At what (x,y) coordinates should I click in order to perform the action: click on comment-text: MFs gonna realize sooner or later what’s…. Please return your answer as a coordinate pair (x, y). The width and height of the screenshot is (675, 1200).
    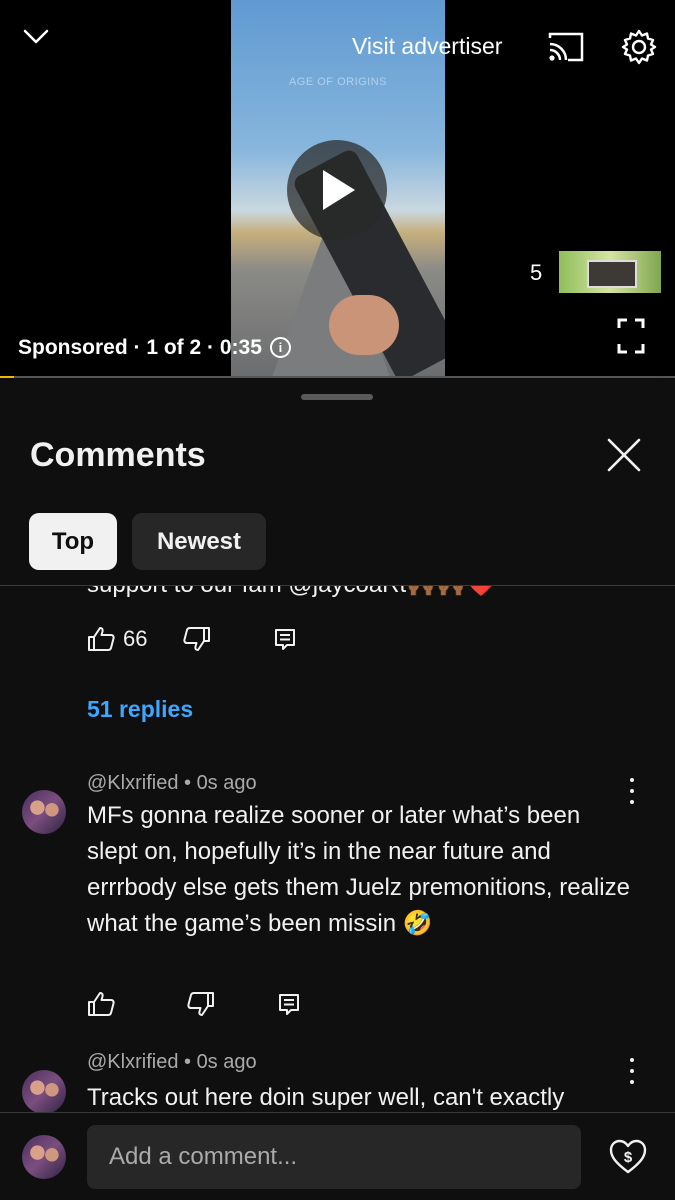
    Looking at the image, I should click on (358, 869).